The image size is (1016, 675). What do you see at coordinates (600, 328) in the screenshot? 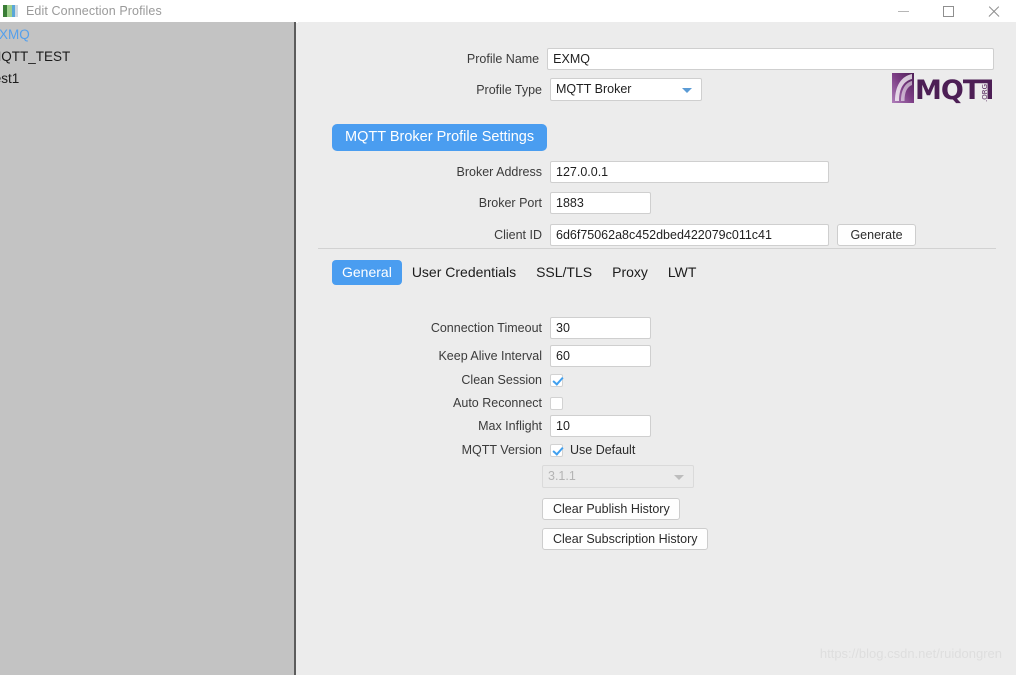
I see `connection-timeout-input: 30` at bounding box center [600, 328].